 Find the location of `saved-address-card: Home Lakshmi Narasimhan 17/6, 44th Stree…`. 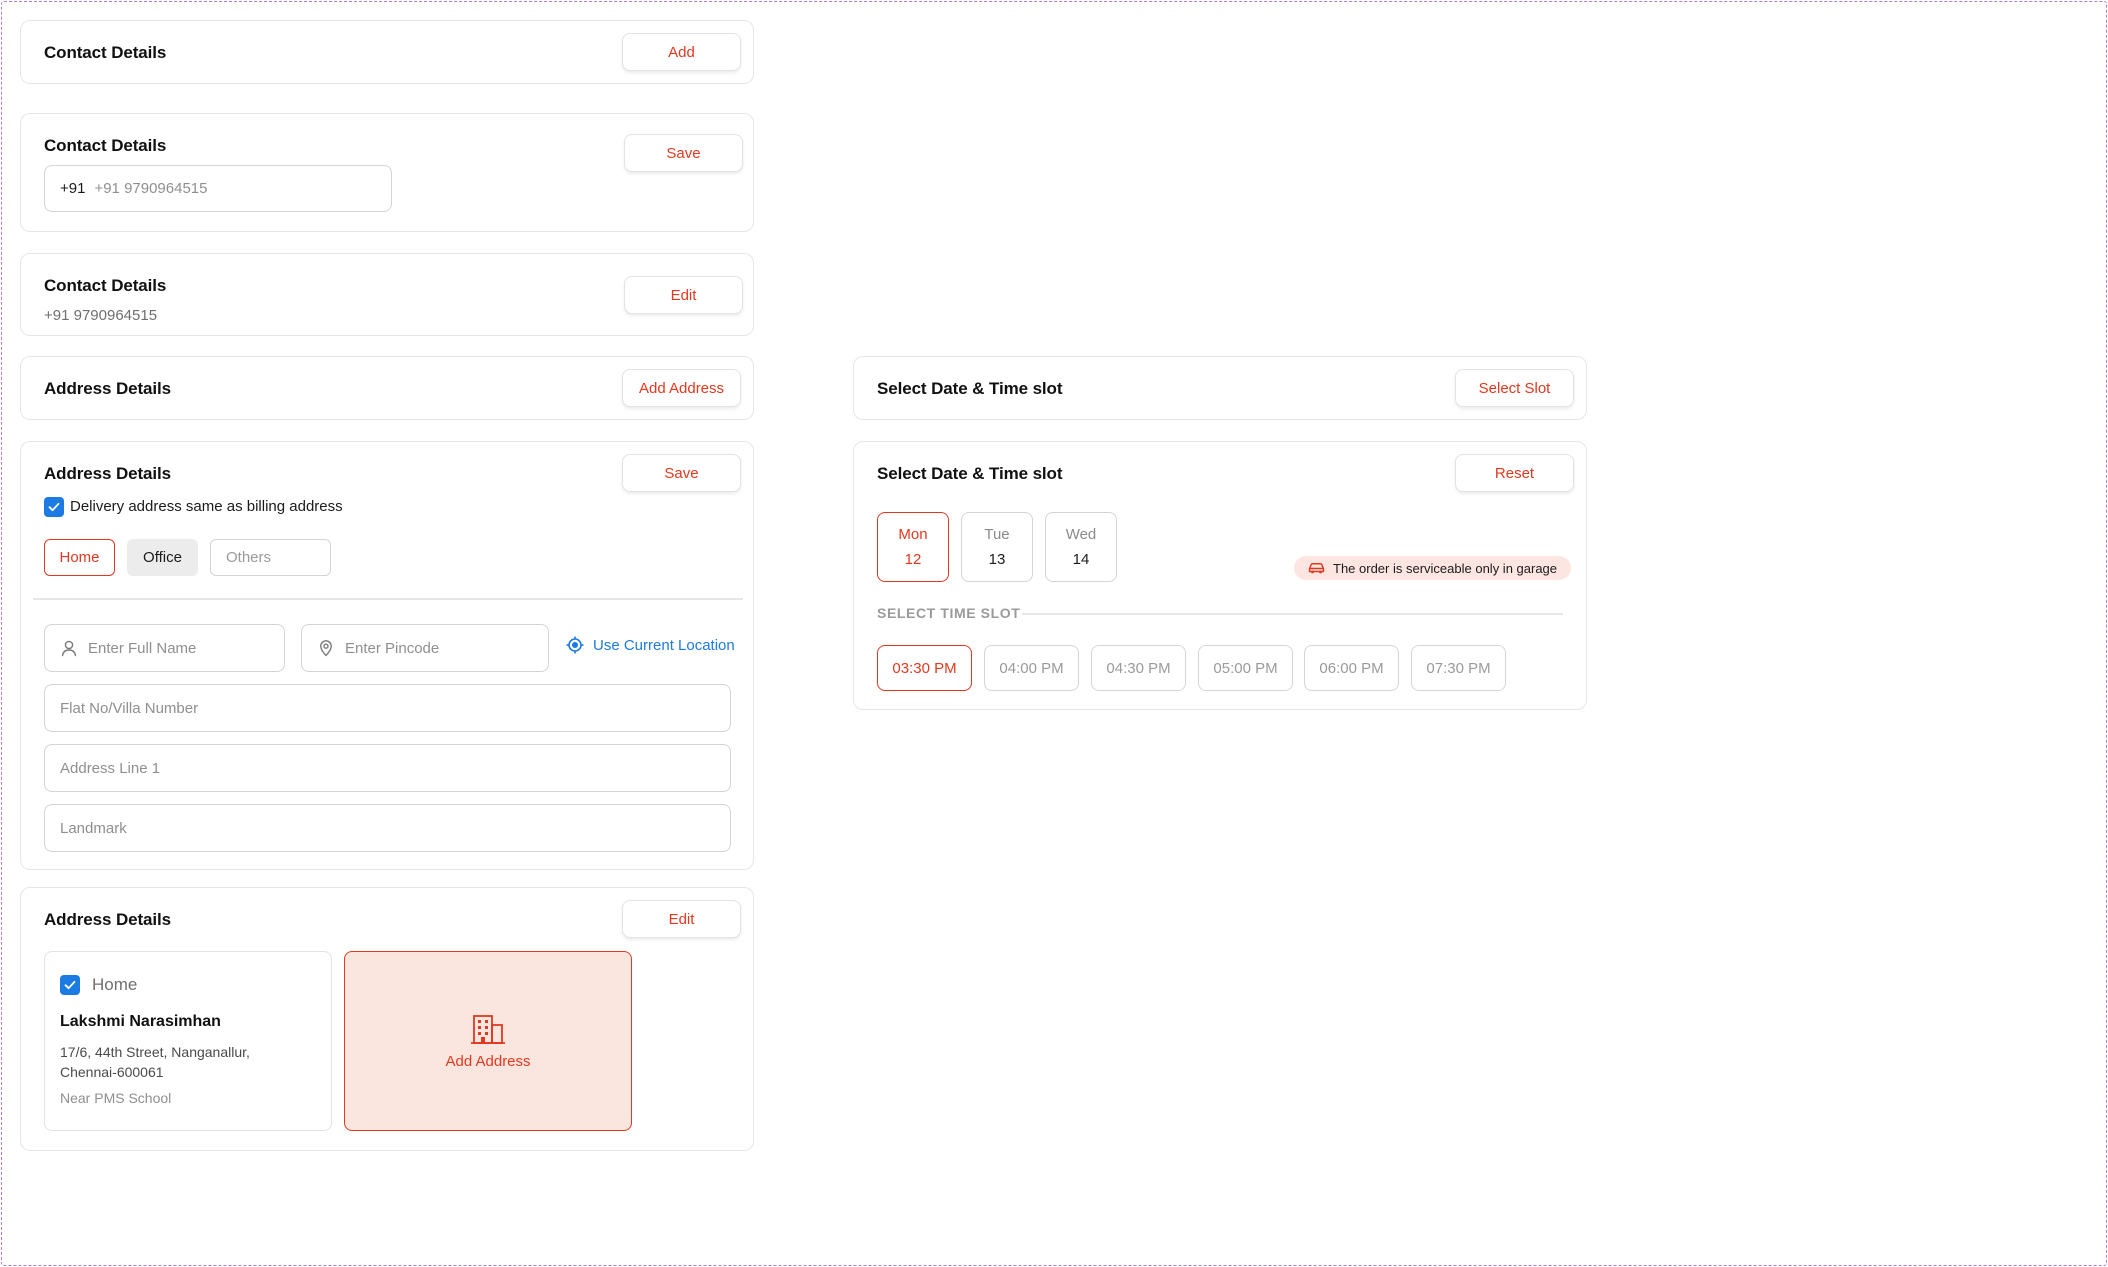

saved-address-card: Home Lakshmi Narasimhan 17/6, 44th Stree… is located at coordinates (188, 1041).